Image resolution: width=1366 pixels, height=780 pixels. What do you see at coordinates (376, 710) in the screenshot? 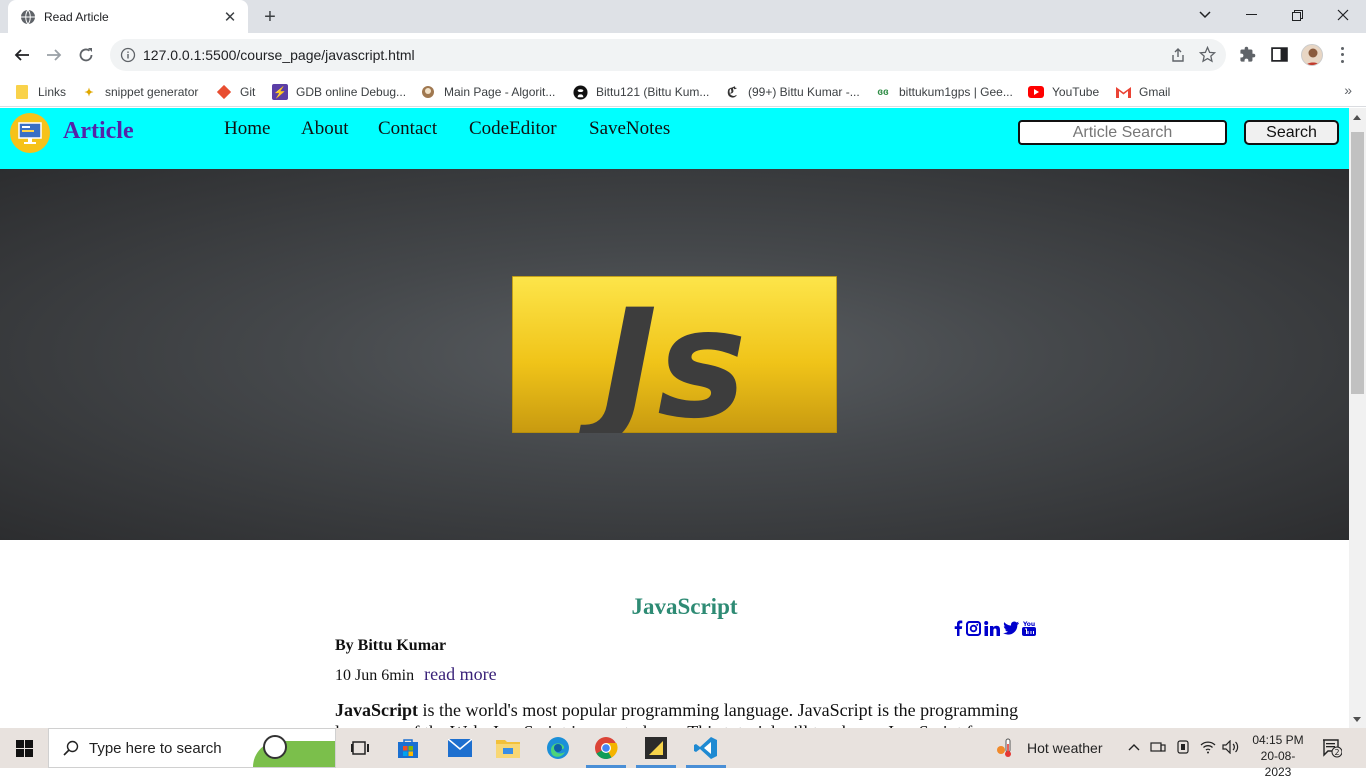
I see `article-lead-bold: JavaScript` at bounding box center [376, 710].